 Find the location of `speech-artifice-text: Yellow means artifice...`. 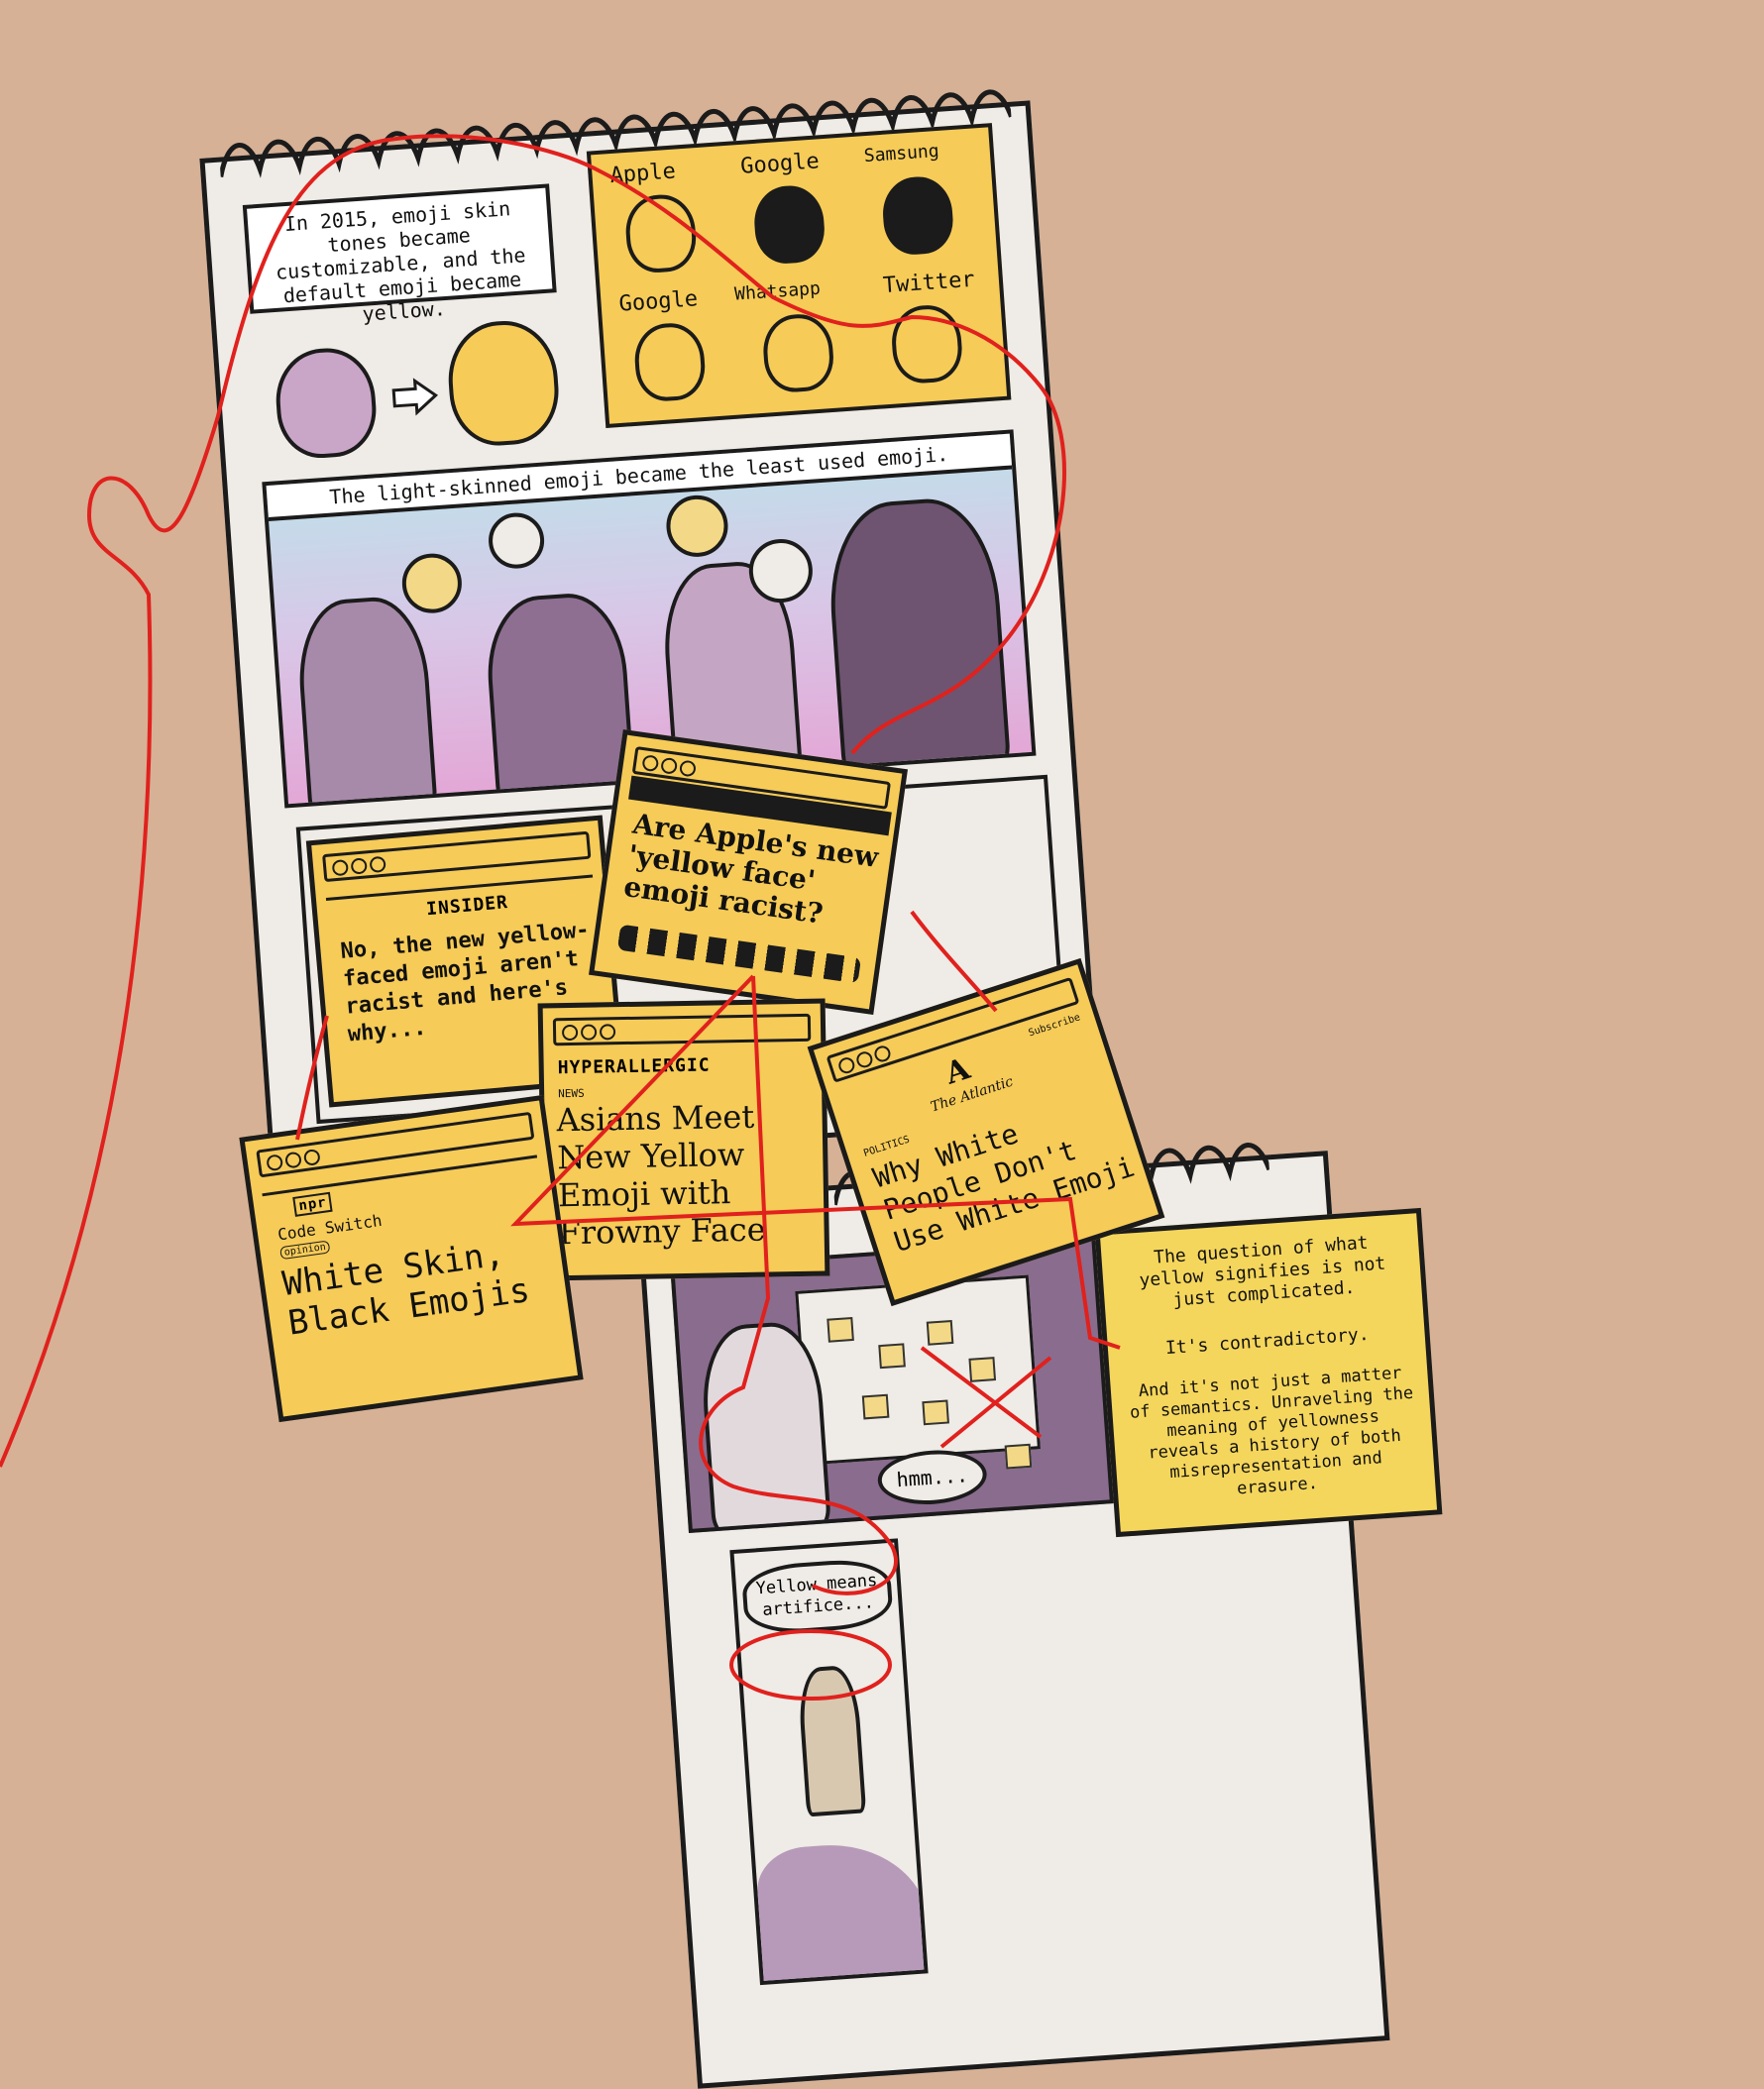

speech-artifice-text: Yellow means artifice... is located at coordinates (816, 1596).